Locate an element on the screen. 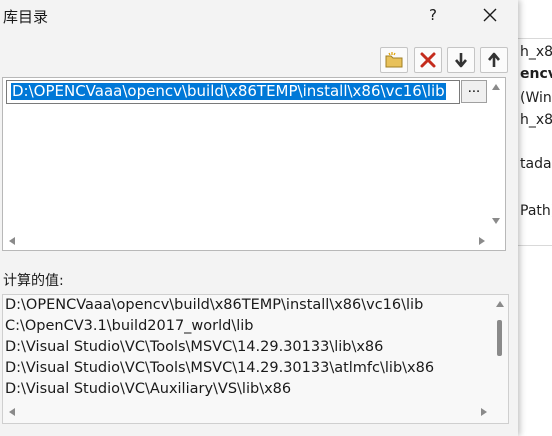  computed-scroll-right-arrow is located at coordinates (484, 412).